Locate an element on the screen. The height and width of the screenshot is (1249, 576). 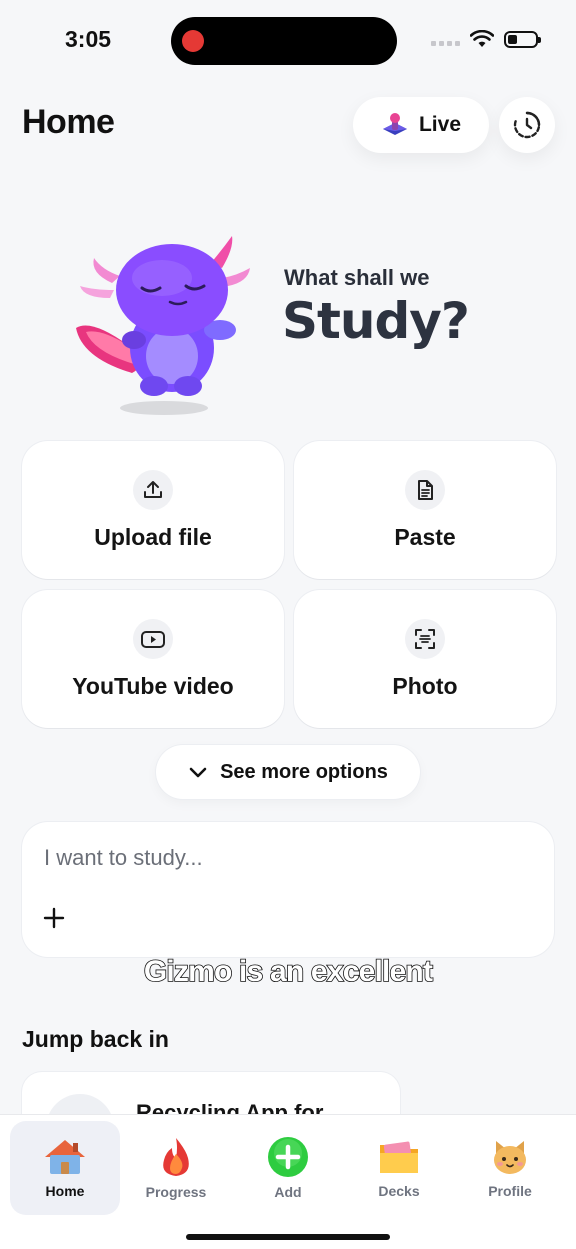
upload-file-label: Upload file is located at coordinates (153, 536).